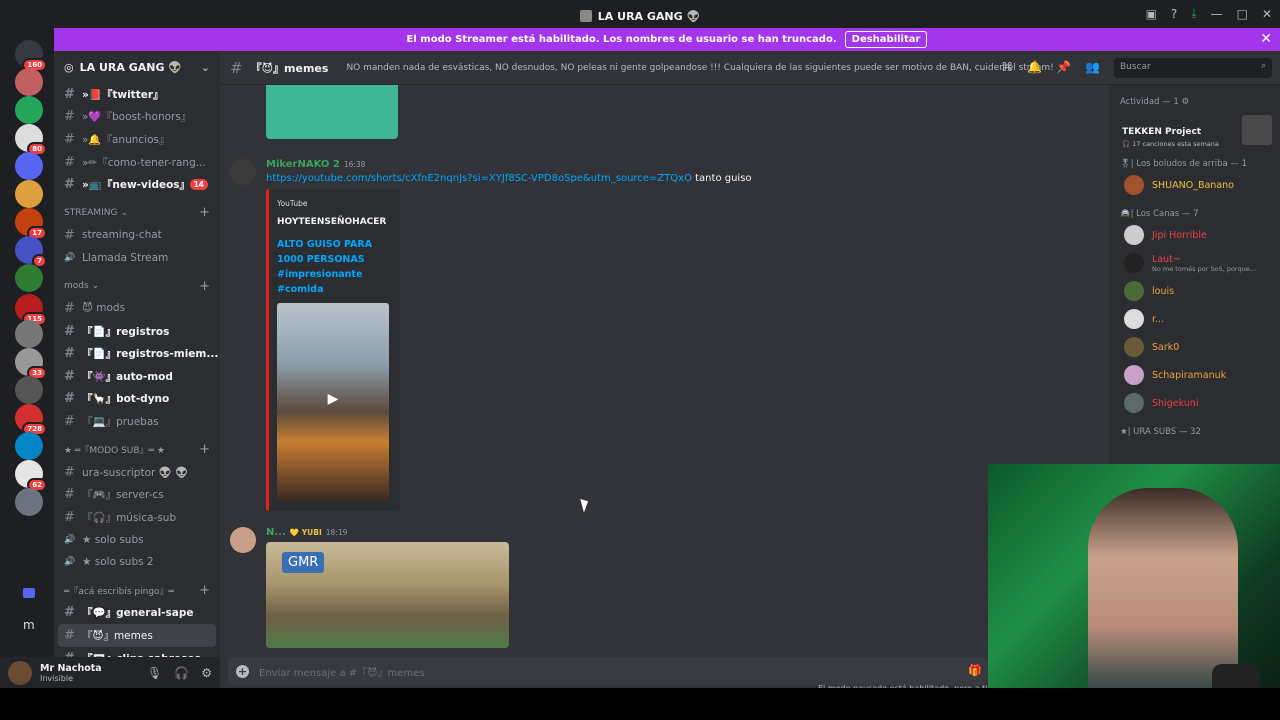 The width and height of the screenshot is (1280, 720). I want to click on channel-item: # 『💬』general-sape, so click(137, 613).